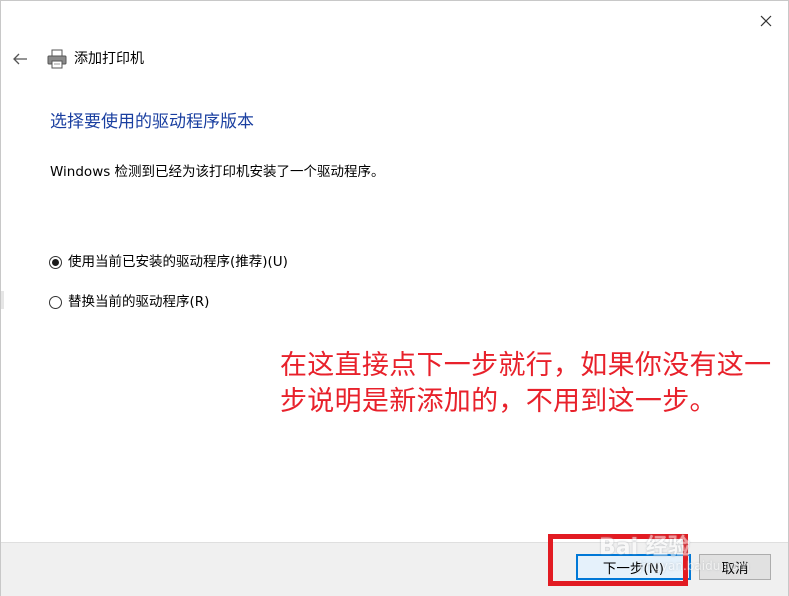 The height and width of the screenshot is (596, 789). I want to click on option-use-current-driver: 使用当前已安装的驱动程序(推荐)(U), so click(168, 262).